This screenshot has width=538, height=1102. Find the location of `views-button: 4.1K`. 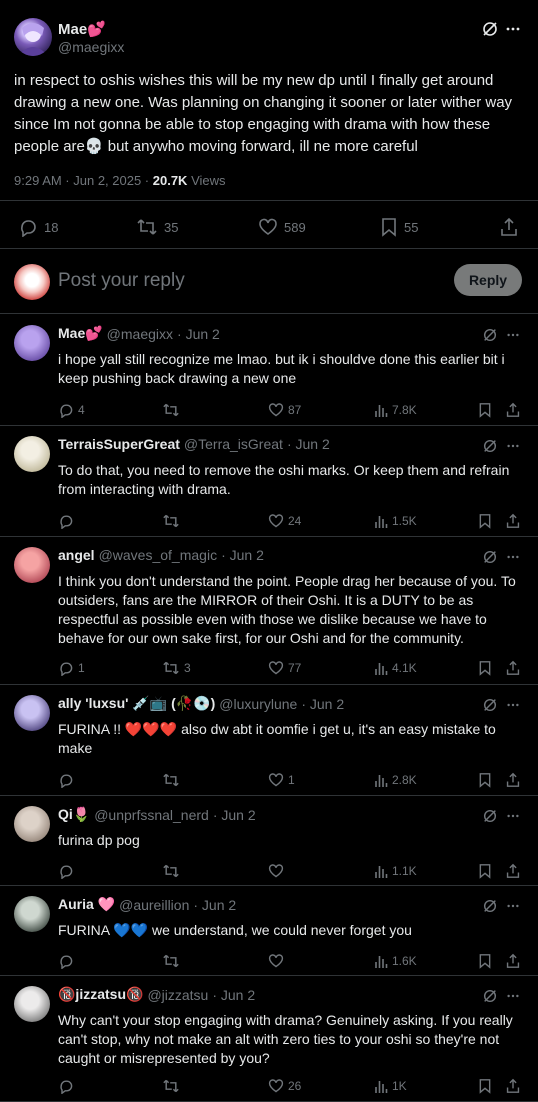

views-button: 4.1K is located at coordinates (395, 668).